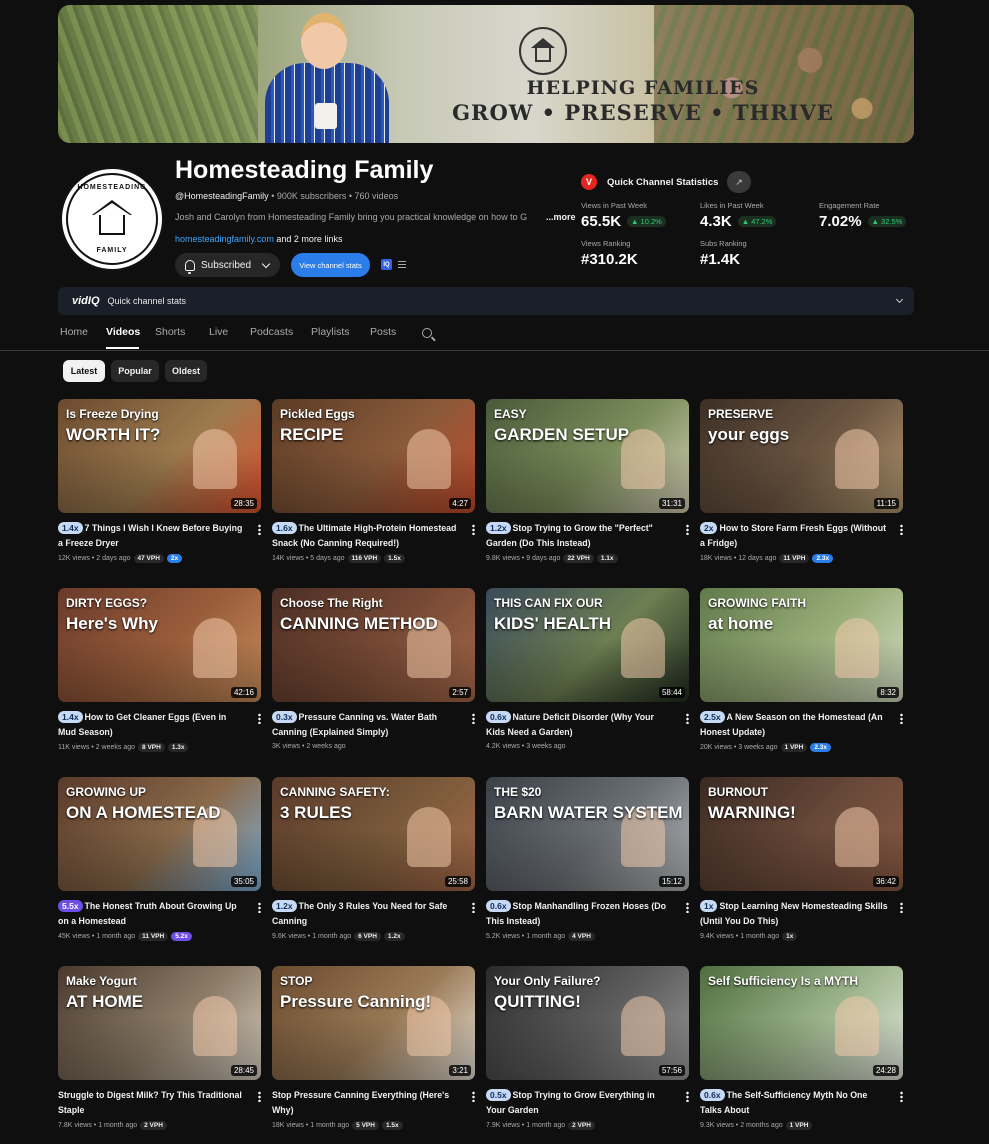 The image size is (989, 1144). Describe the element at coordinates (135, 371) in the screenshot. I see `chip-popular: Popular` at that location.